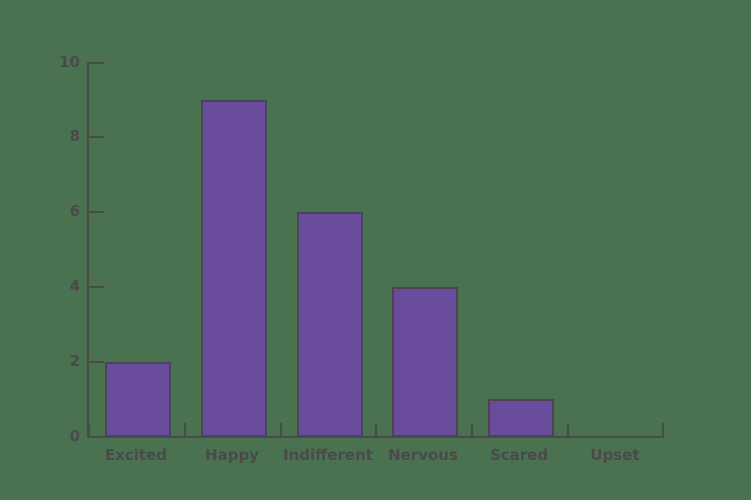  Describe the element at coordinates (138, 399) in the screenshot. I see `bar-excited` at that location.